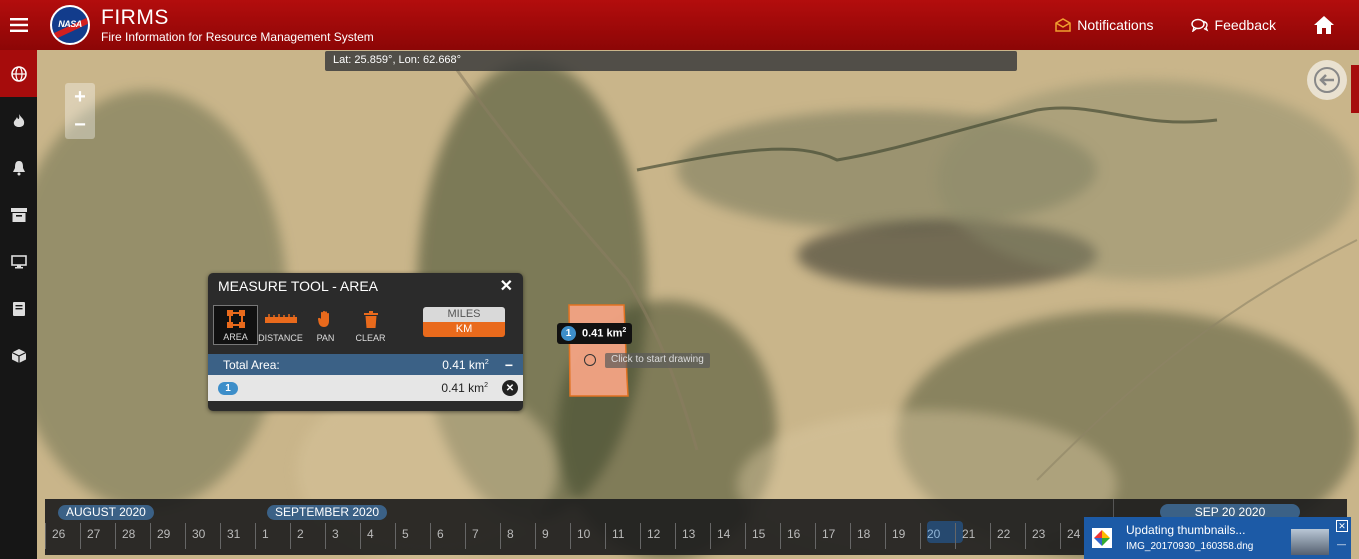 The image size is (1359, 559). I want to click on day-tick: 8, so click(517, 536).